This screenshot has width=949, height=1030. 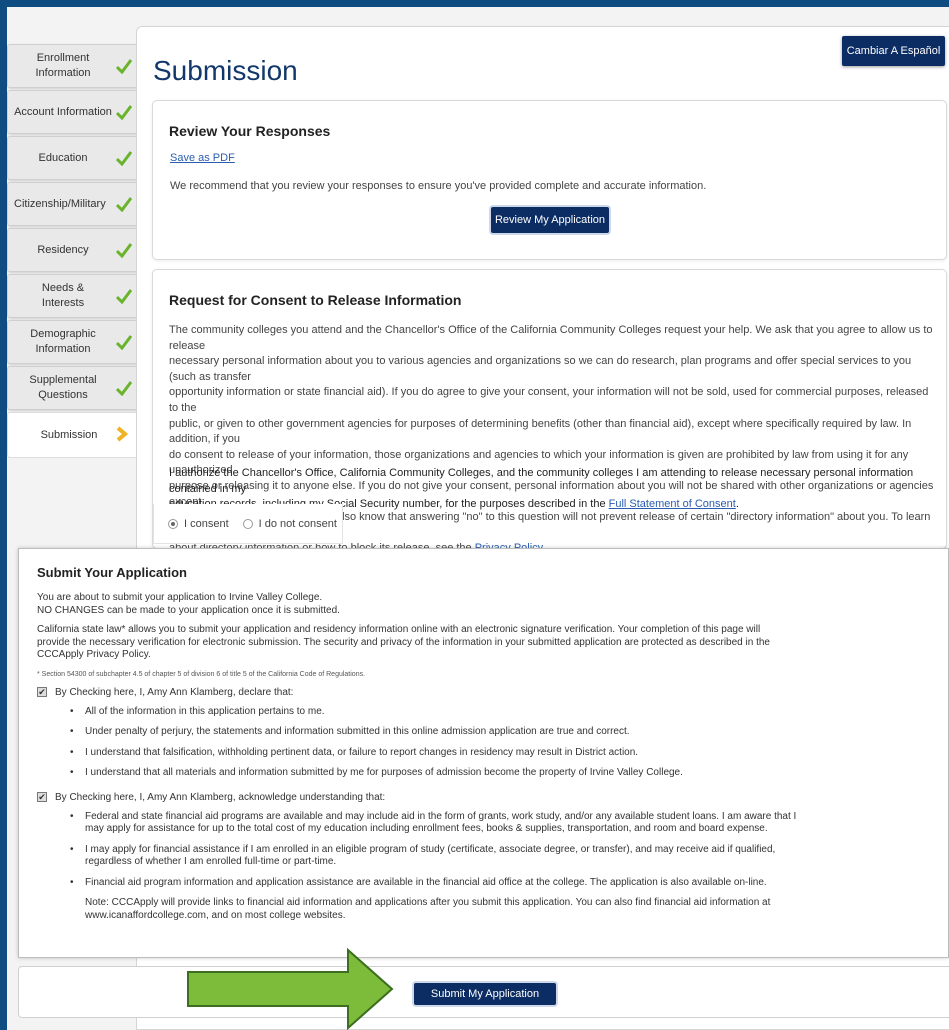 I want to click on chevron-right-icon, so click(x=122, y=434).